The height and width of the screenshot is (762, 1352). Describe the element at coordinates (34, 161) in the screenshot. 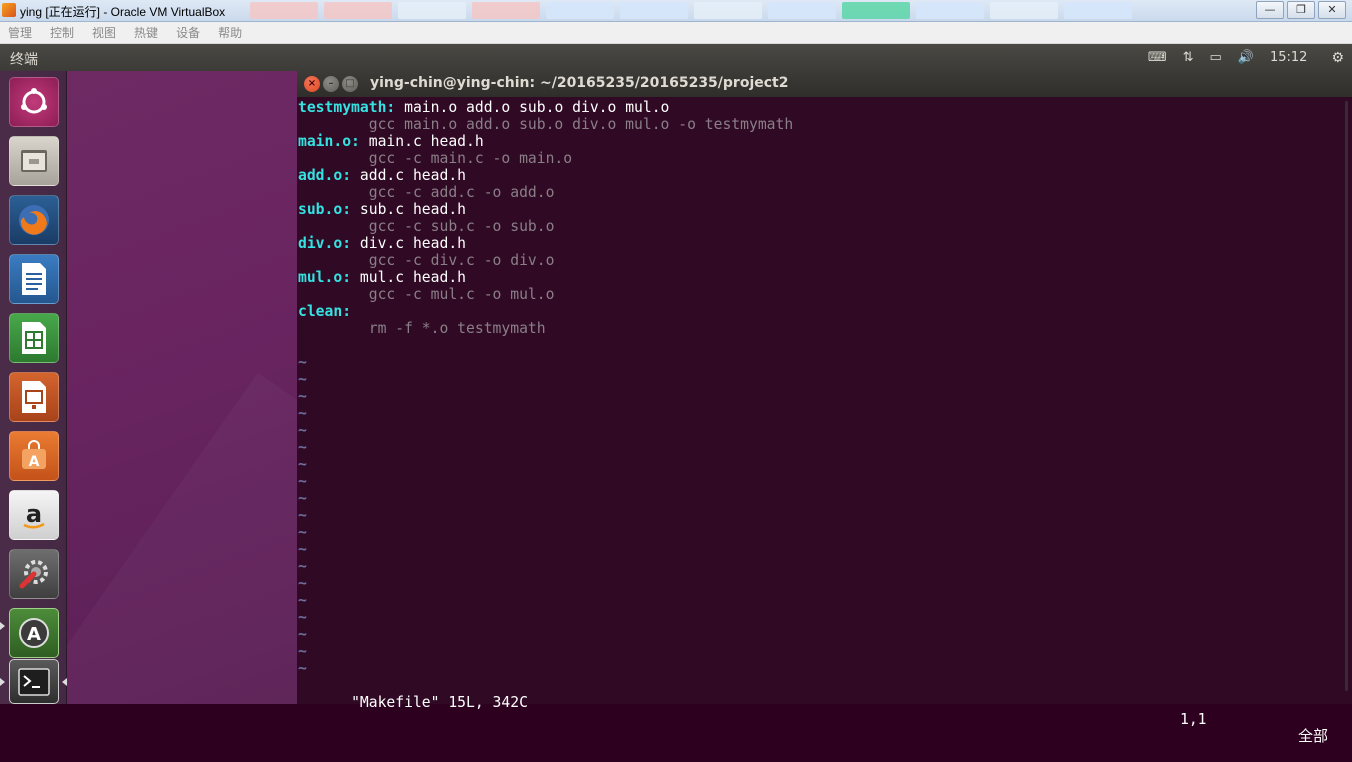

I see `files-icon` at that location.